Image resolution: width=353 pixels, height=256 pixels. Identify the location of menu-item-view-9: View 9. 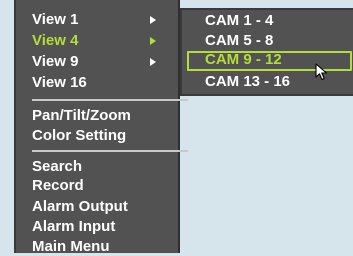
(105, 62).